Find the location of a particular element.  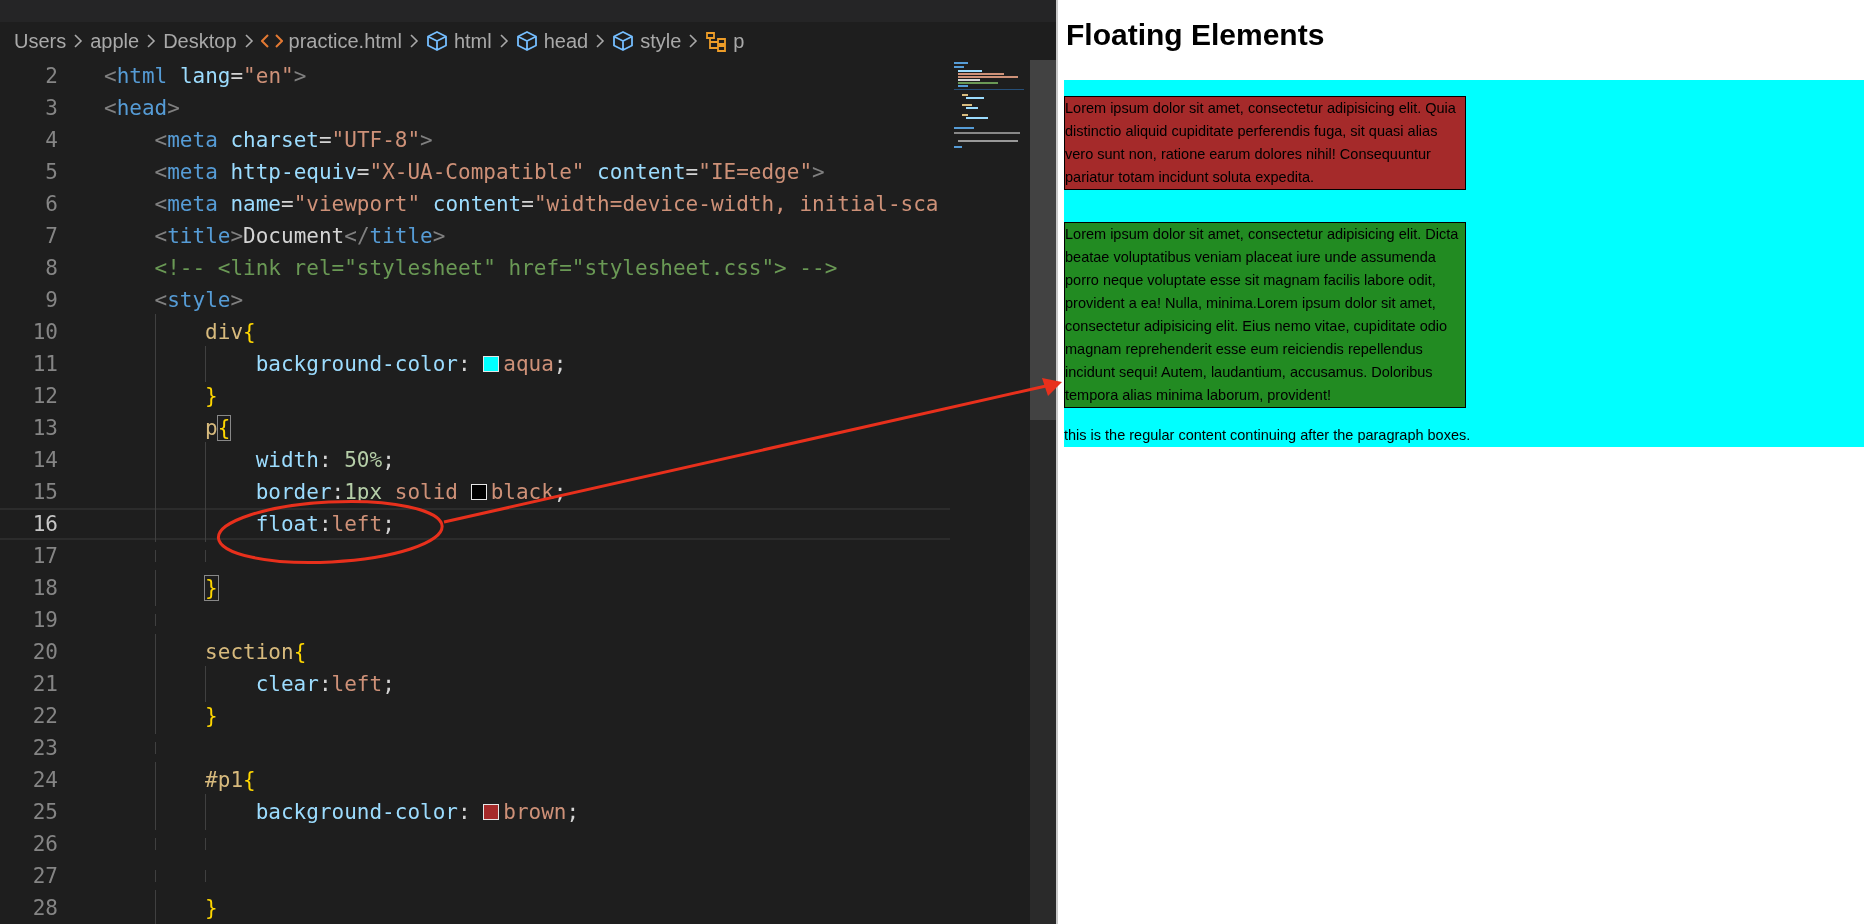

line-number: 7 is located at coordinates (51, 236).